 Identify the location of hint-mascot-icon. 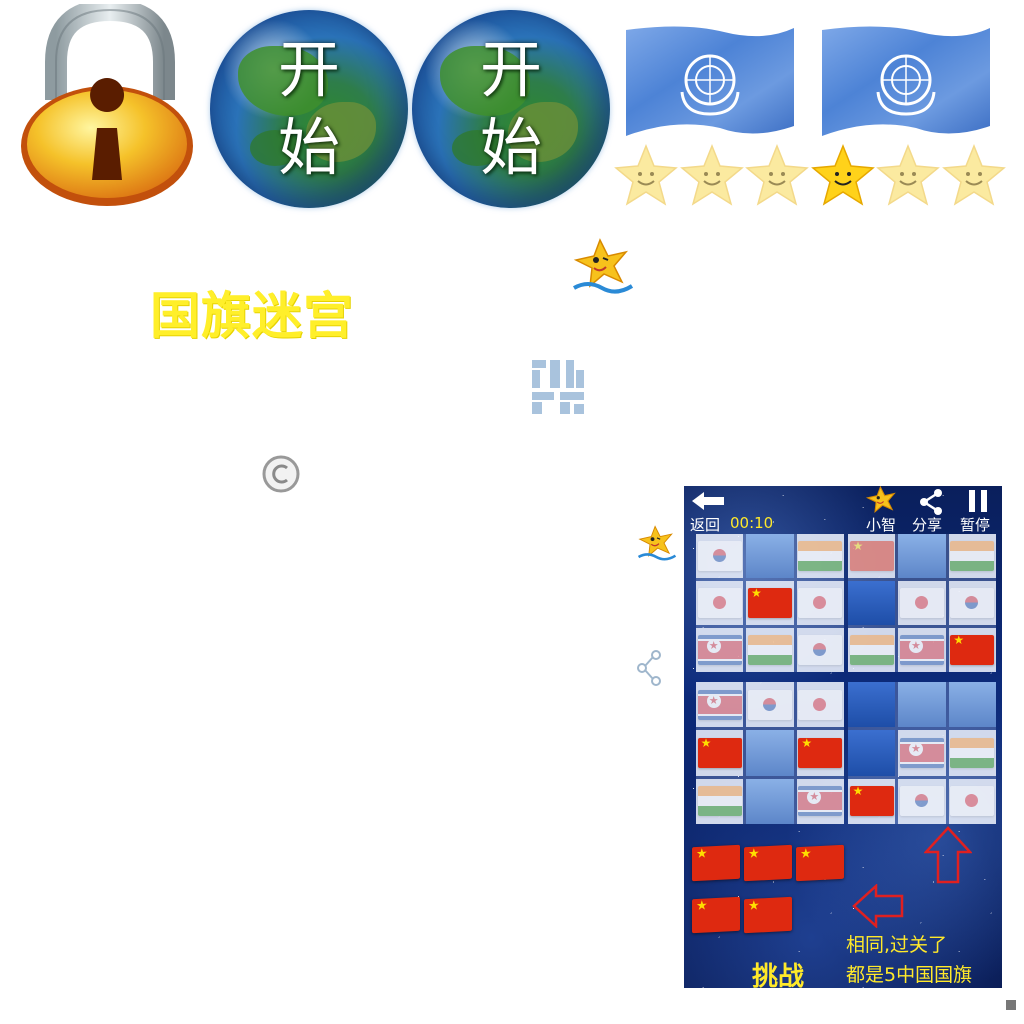
(882, 501).